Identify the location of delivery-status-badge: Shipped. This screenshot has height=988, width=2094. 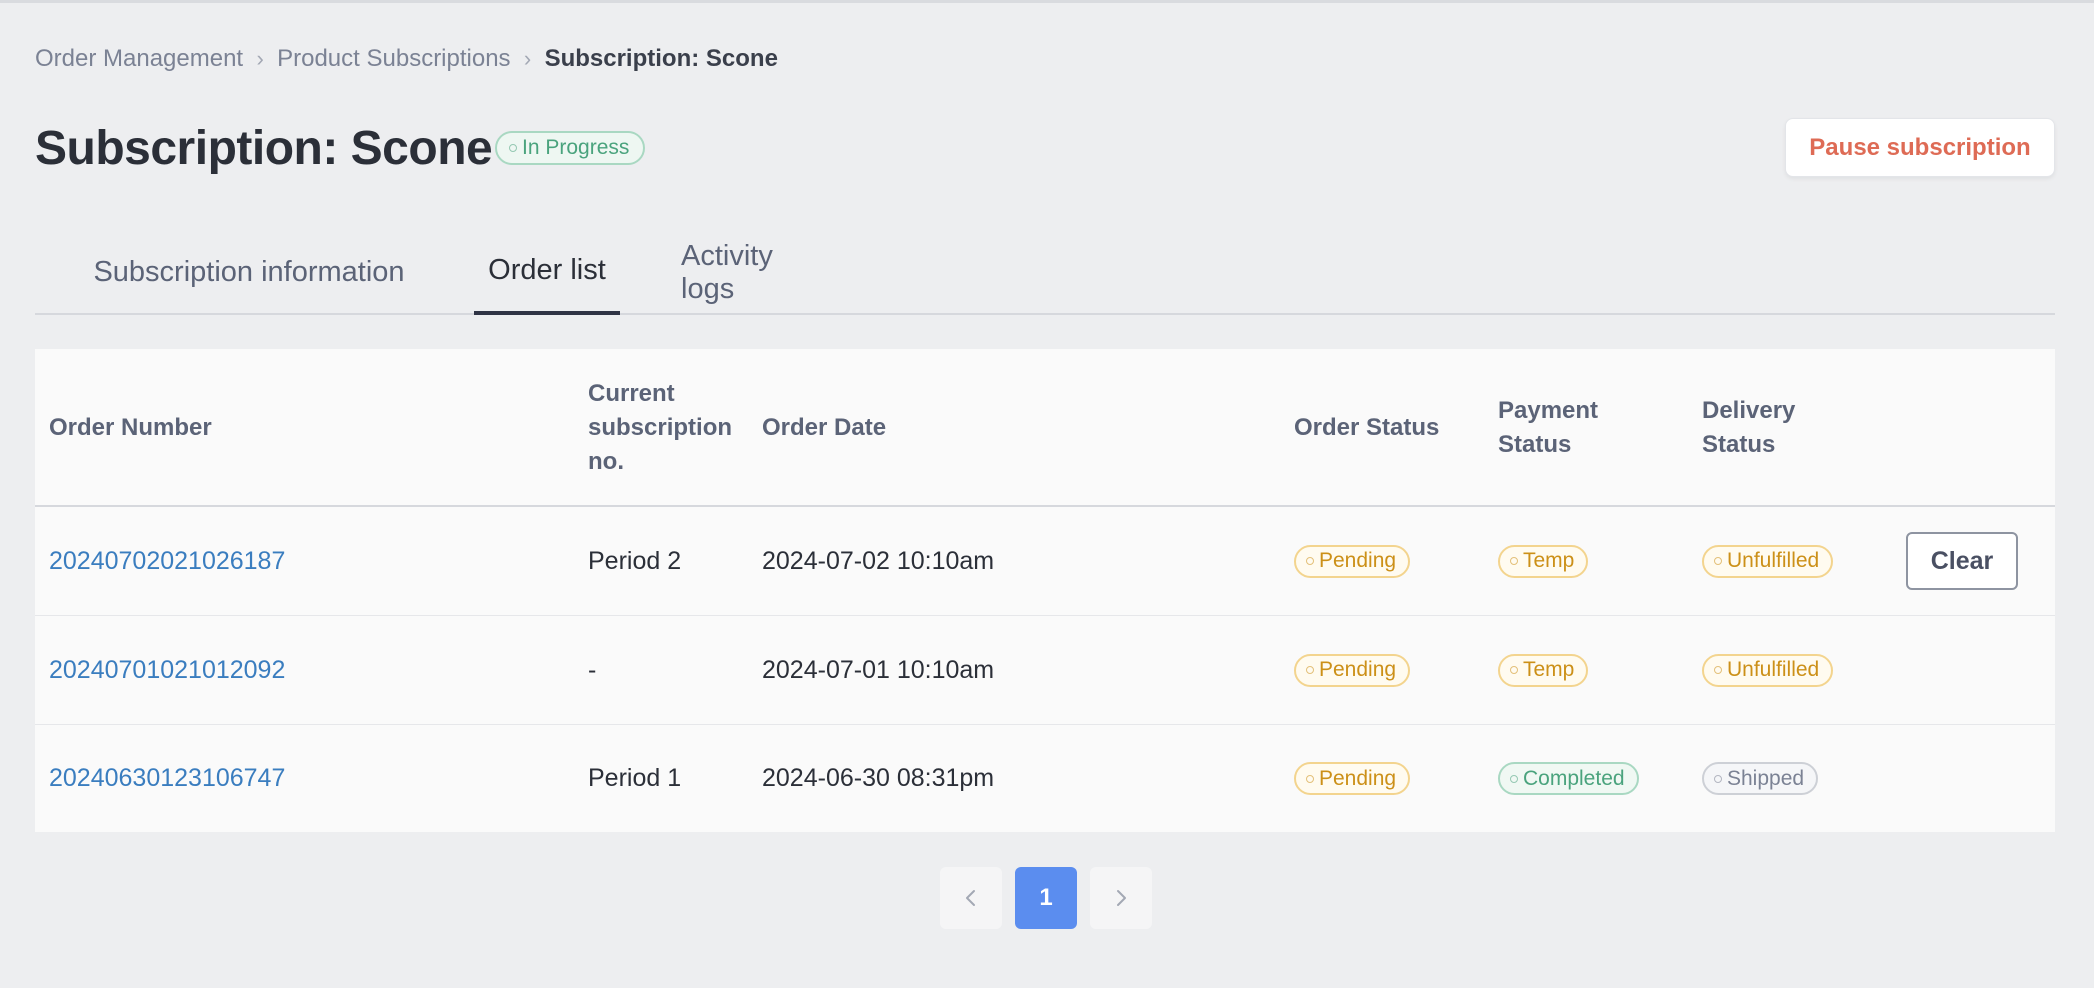
(1760, 778).